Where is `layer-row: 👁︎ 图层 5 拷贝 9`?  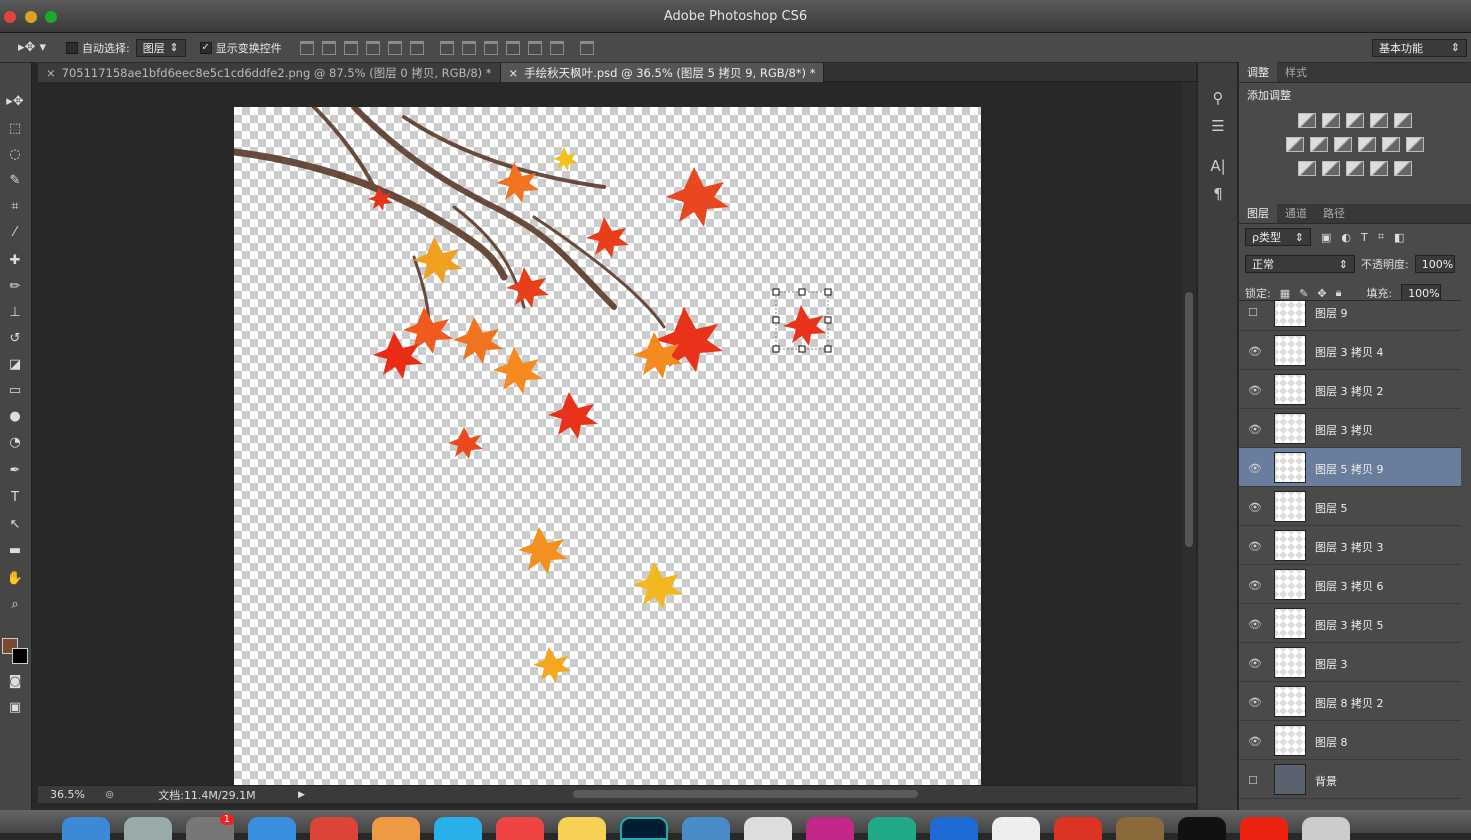
layer-row: 👁︎ 图层 5 拷贝 9 is located at coordinates (1350, 467).